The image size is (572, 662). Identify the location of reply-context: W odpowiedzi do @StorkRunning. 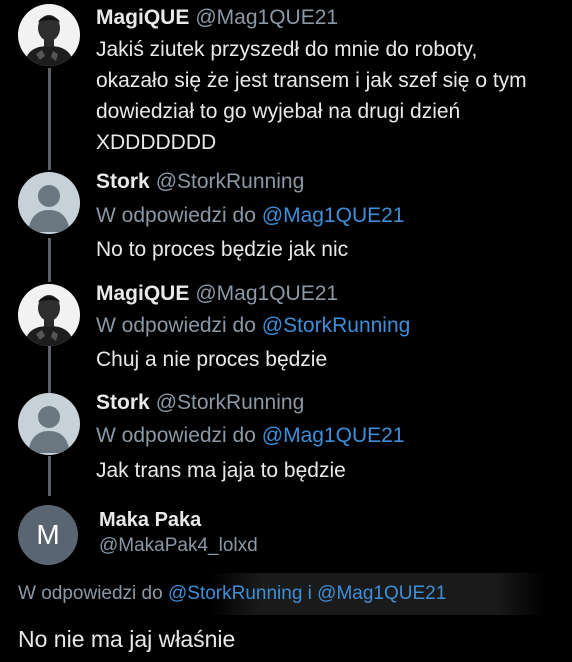
(253, 326).